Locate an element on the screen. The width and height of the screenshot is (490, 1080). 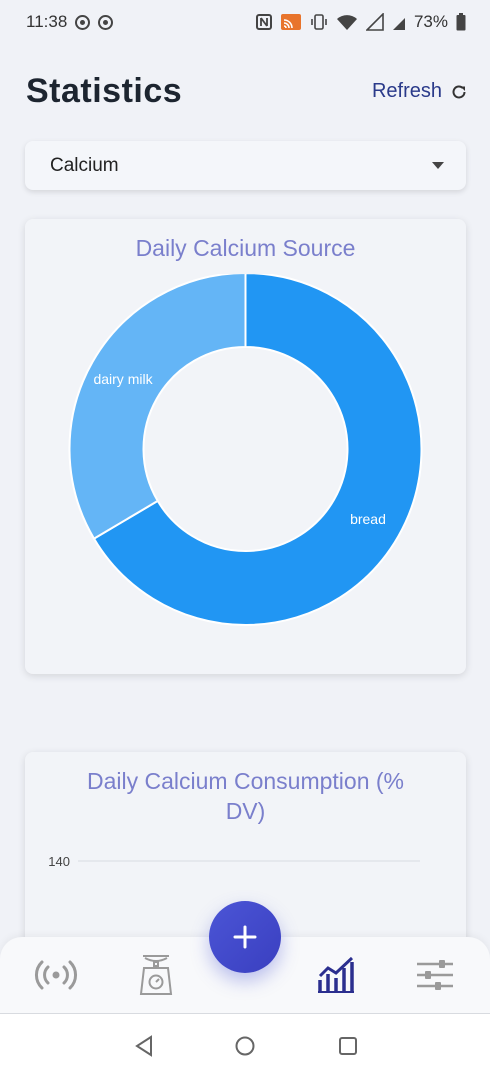
system-nav-bar is located at coordinates (245, 1046).